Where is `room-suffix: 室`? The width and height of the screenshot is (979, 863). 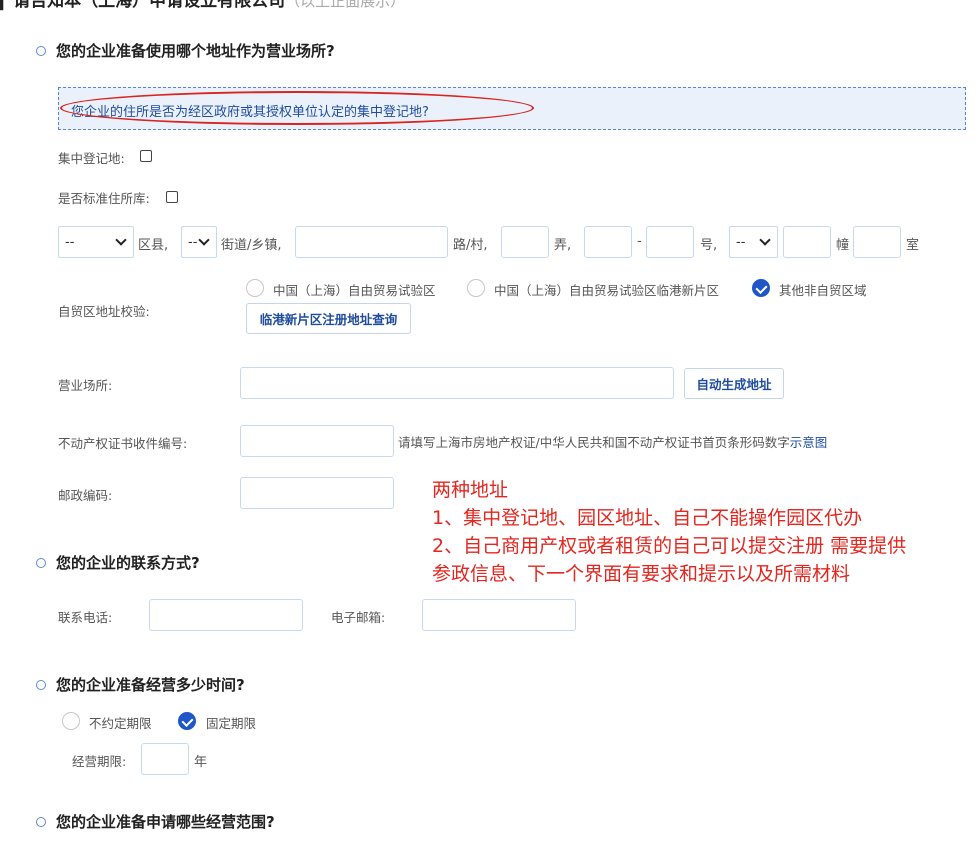 room-suffix: 室 is located at coordinates (913, 245).